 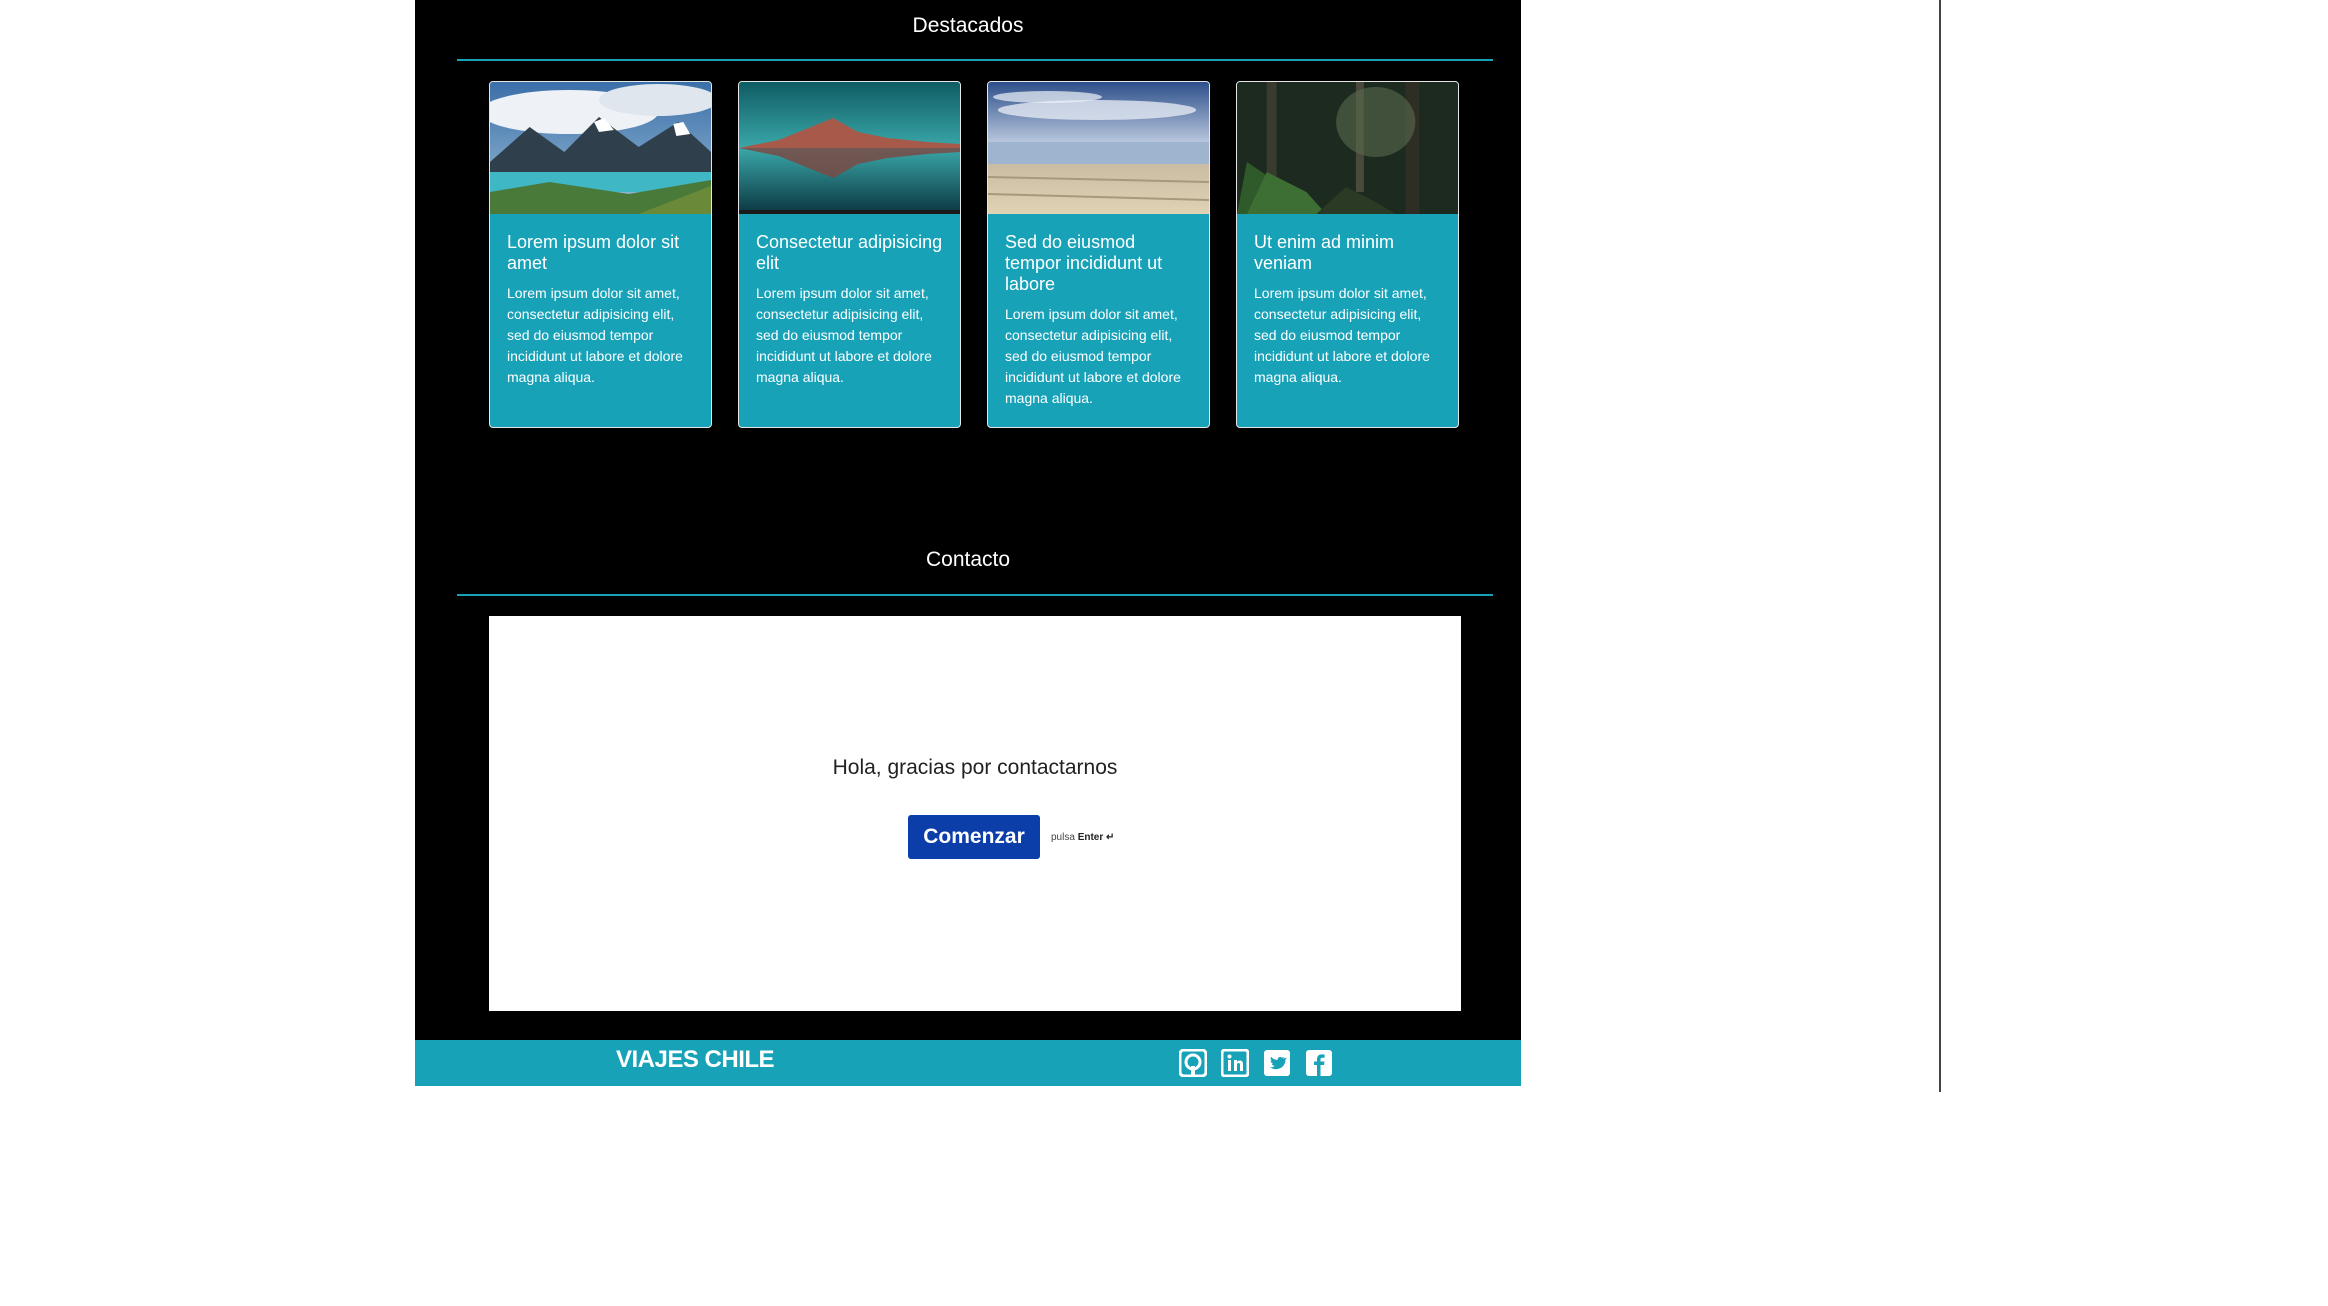 What do you see at coordinates (1347, 148) in the screenshot?
I see `card-image-forest-trail` at bounding box center [1347, 148].